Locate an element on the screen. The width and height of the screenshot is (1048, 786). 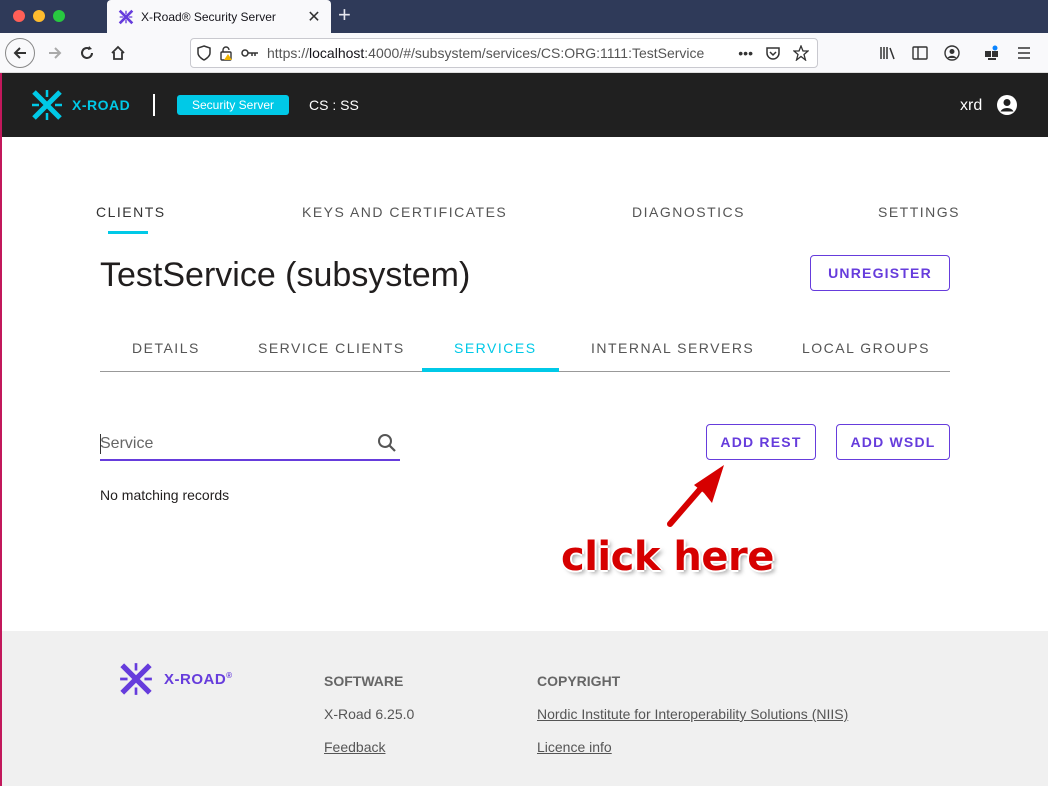
version-text: X-Road 6.25.0 is located at coordinates (369, 714).